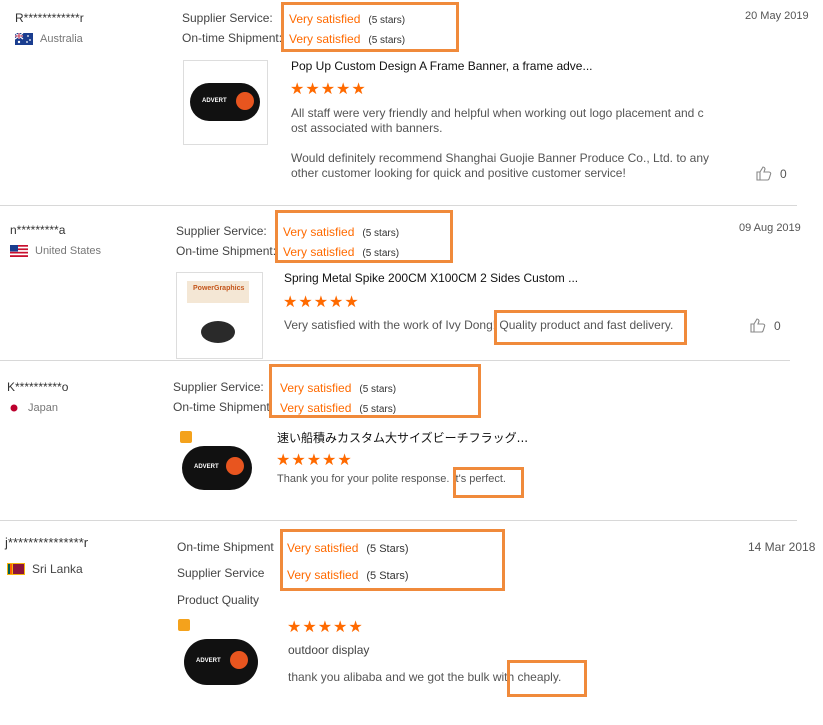  I want to click on buyer-country: Japan, so click(32, 408).